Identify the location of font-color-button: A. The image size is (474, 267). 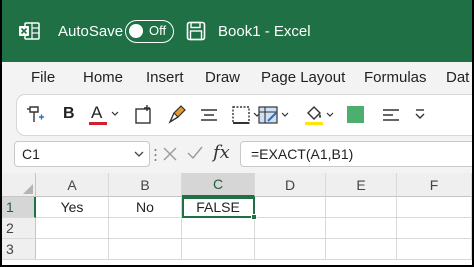
(106, 115).